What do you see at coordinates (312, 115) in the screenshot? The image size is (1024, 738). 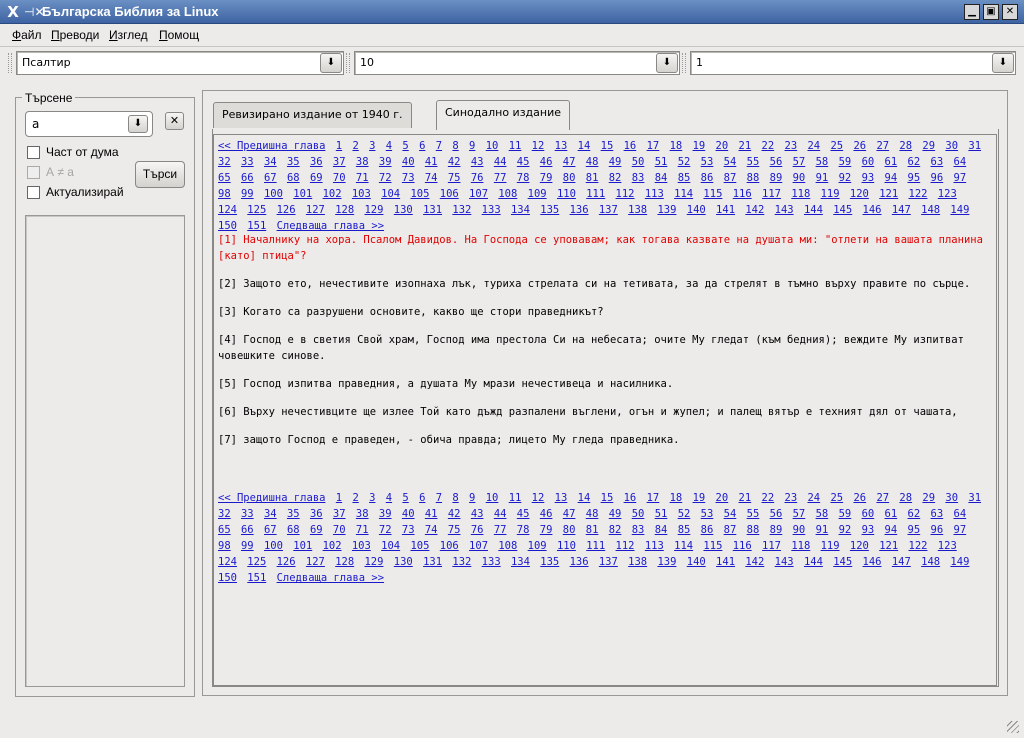 I see `tab-revised-1940: Ревизирано издание от 1940 г.` at bounding box center [312, 115].